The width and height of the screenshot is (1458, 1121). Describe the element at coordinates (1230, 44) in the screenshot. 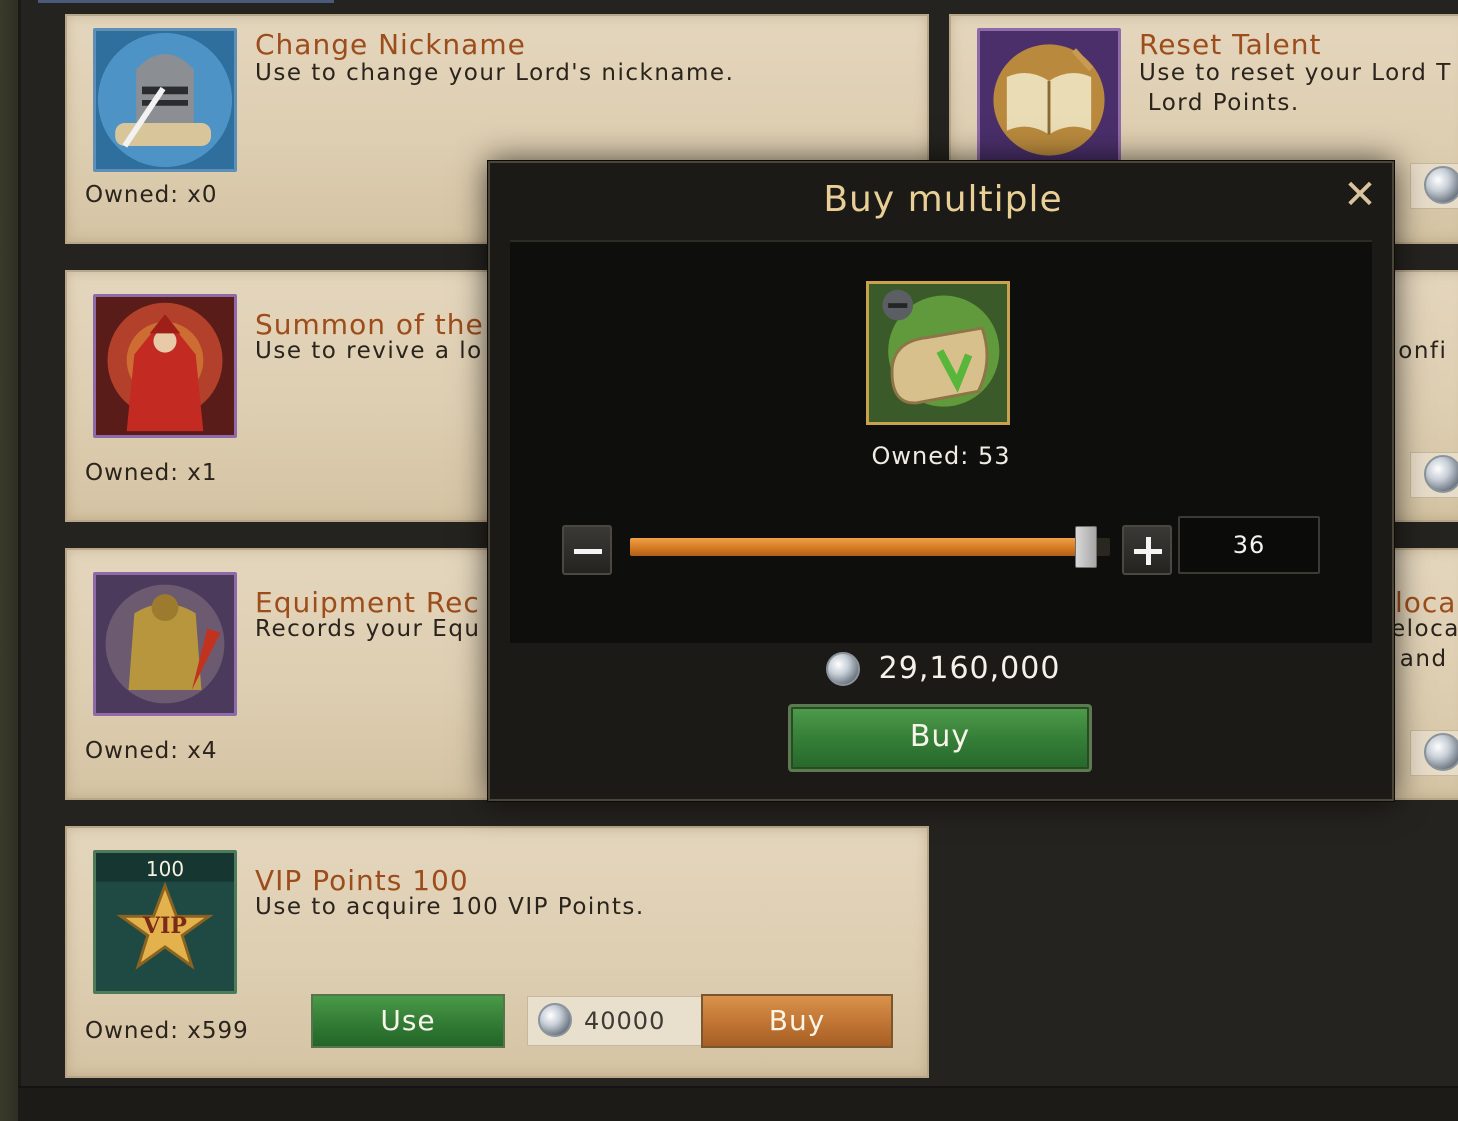

I see `card-title: Reset Talent` at that location.